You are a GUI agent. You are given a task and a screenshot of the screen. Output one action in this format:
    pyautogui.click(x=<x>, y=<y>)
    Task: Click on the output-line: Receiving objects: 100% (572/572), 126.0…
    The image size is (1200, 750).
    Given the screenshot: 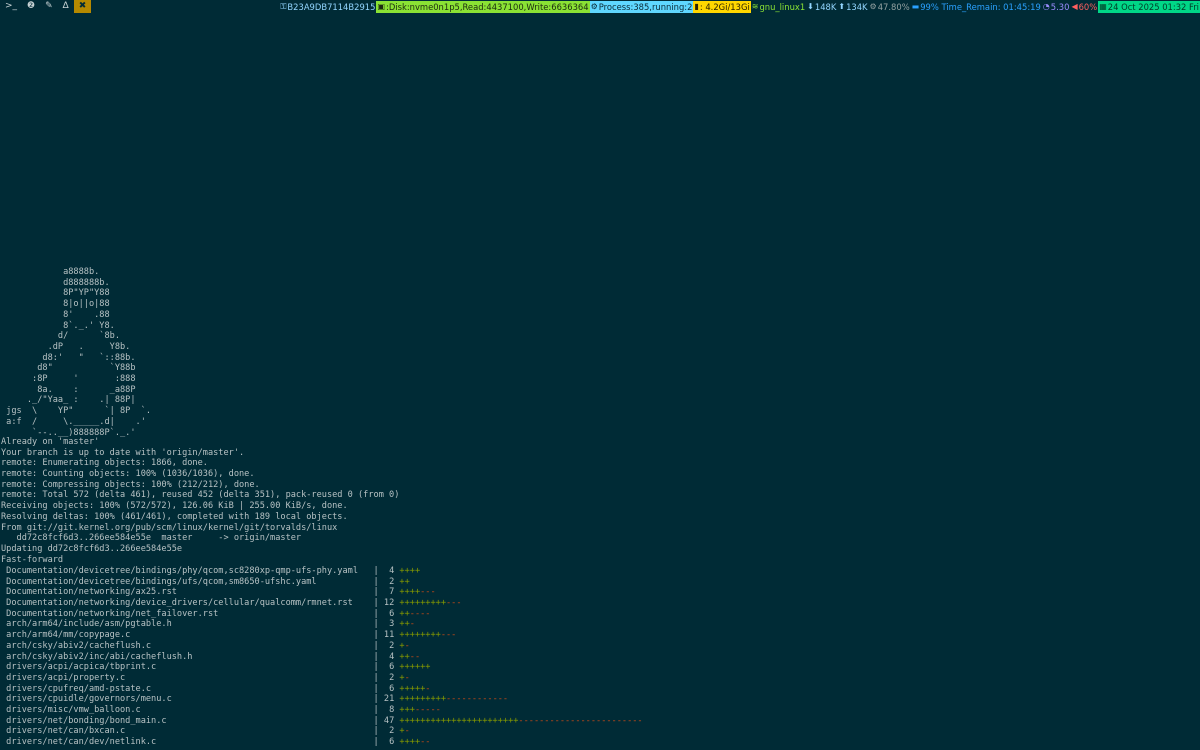 What is the action you would take?
    pyautogui.click(x=174, y=506)
    